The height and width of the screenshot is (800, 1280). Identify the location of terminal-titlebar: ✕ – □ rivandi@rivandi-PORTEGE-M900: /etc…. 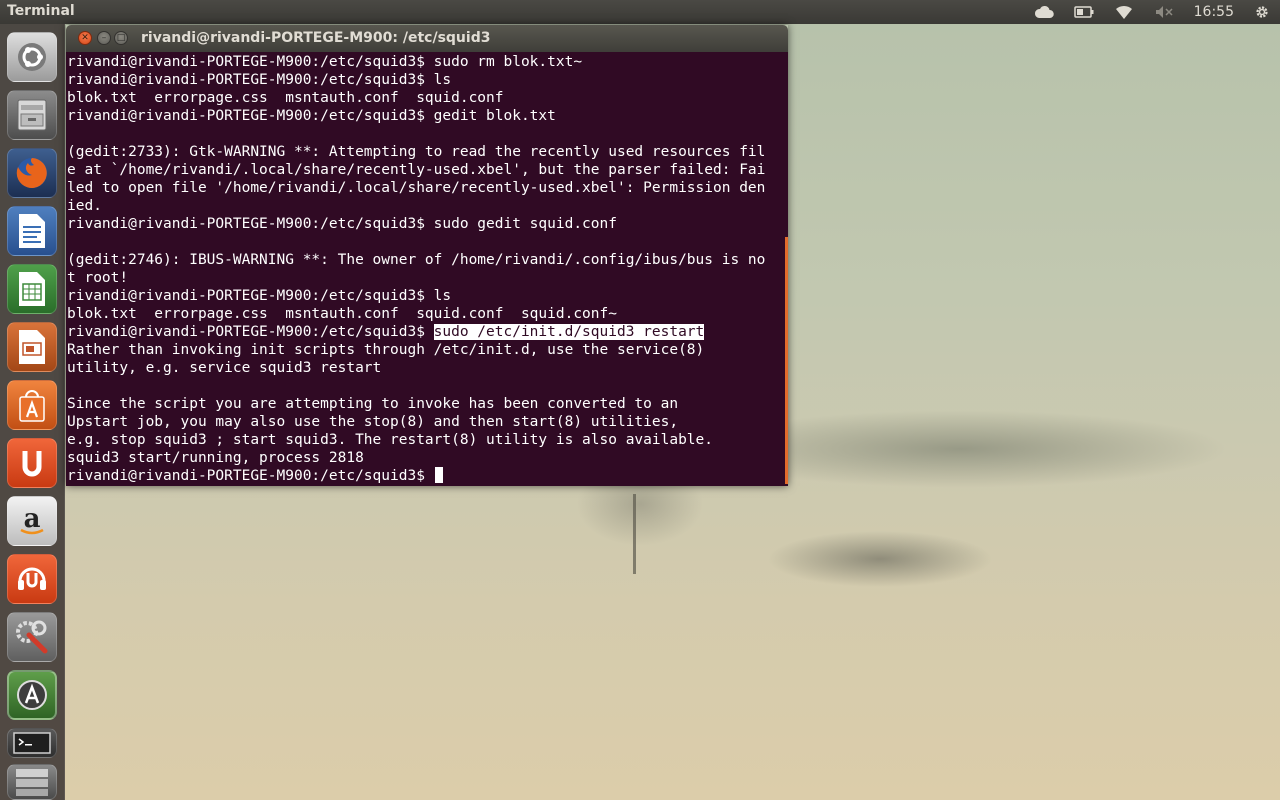
(427, 38).